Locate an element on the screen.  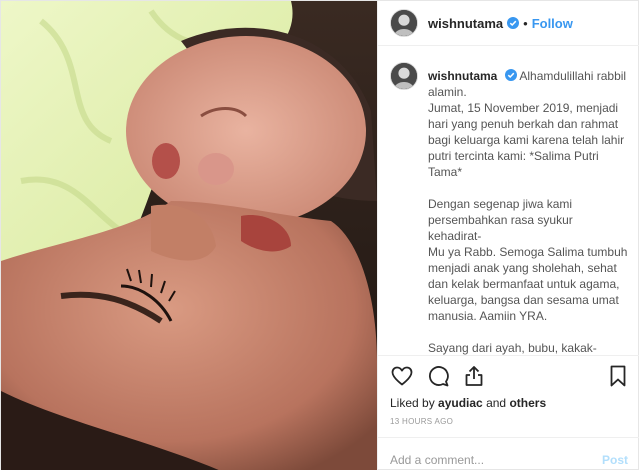
caption-line: keluarga, bangsa dan sesama umat is located at coordinates (523, 300).